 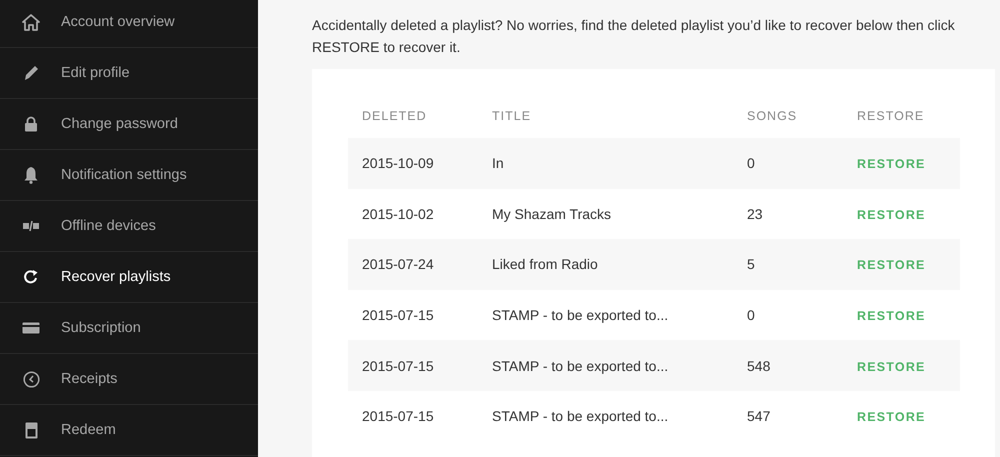 What do you see at coordinates (31, 277) in the screenshot?
I see `refresh-icon` at bounding box center [31, 277].